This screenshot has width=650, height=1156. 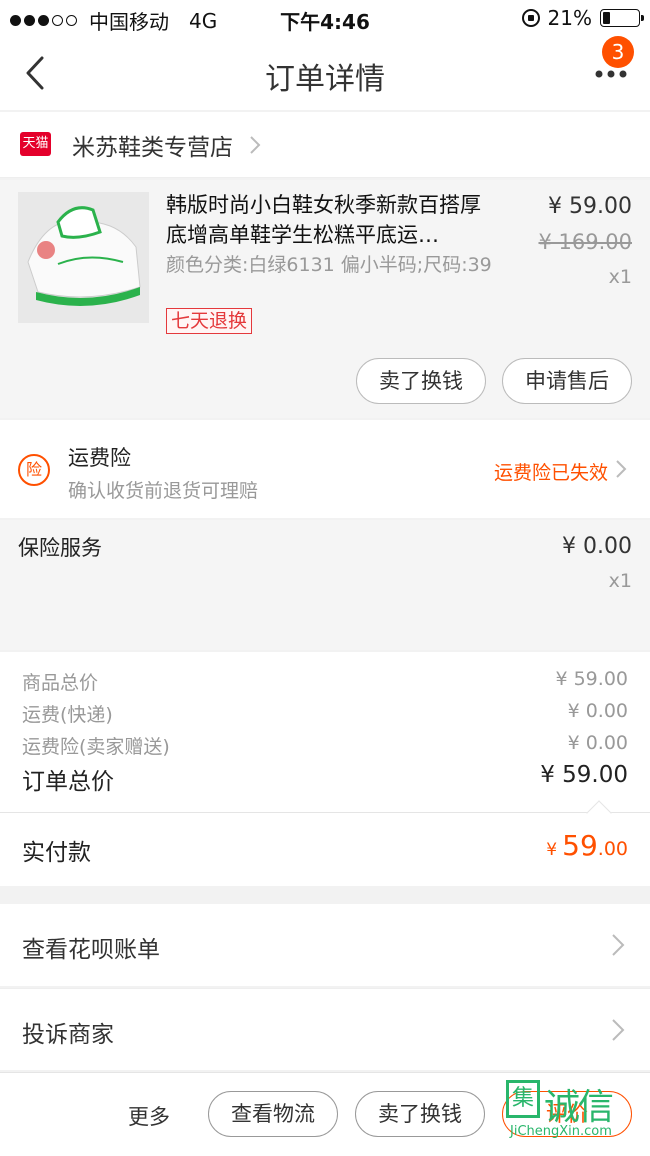 I want to click on paid-amount: ¥ 59.00, so click(x=587, y=845).